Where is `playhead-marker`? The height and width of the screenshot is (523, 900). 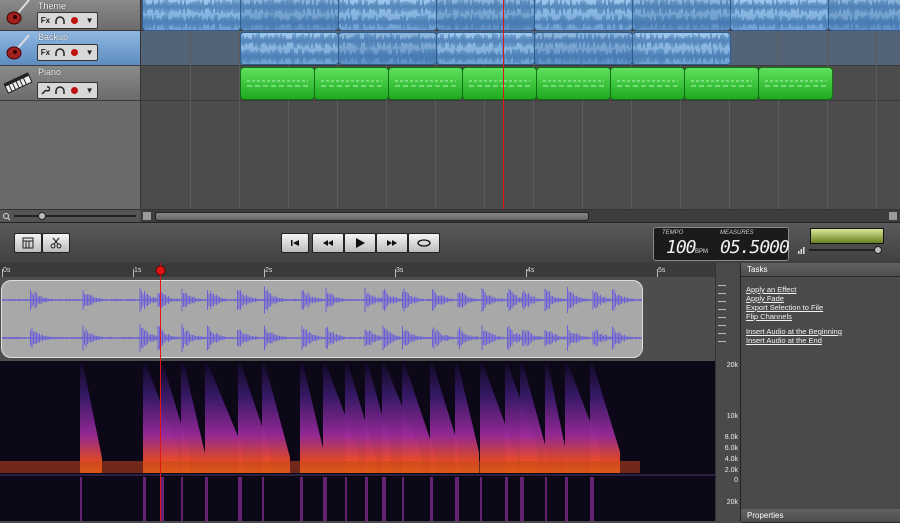
playhead-marker is located at coordinates (160, 270).